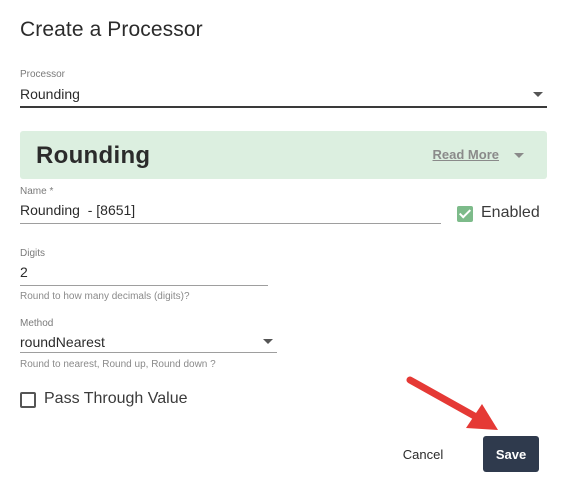 This screenshot has width=565, height=481. Describe the element at coordinates (118, 364) in the screenshot. I see `method-helper-text: Round to nearest, Round up, Round down ?` at that location.